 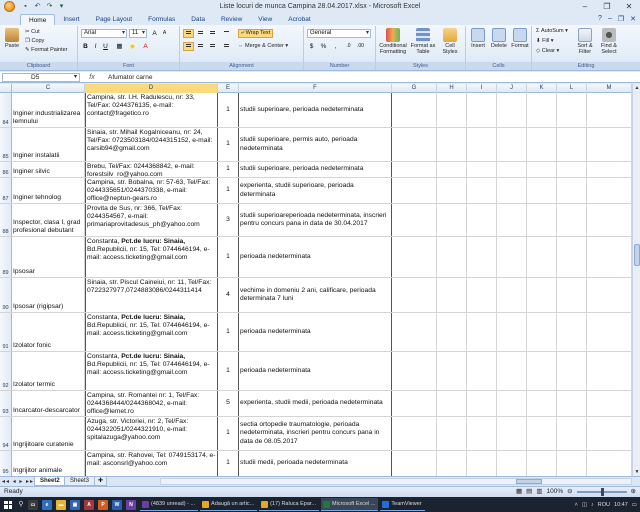 I want to click on underline-button: U, so click(x=105, y=46).